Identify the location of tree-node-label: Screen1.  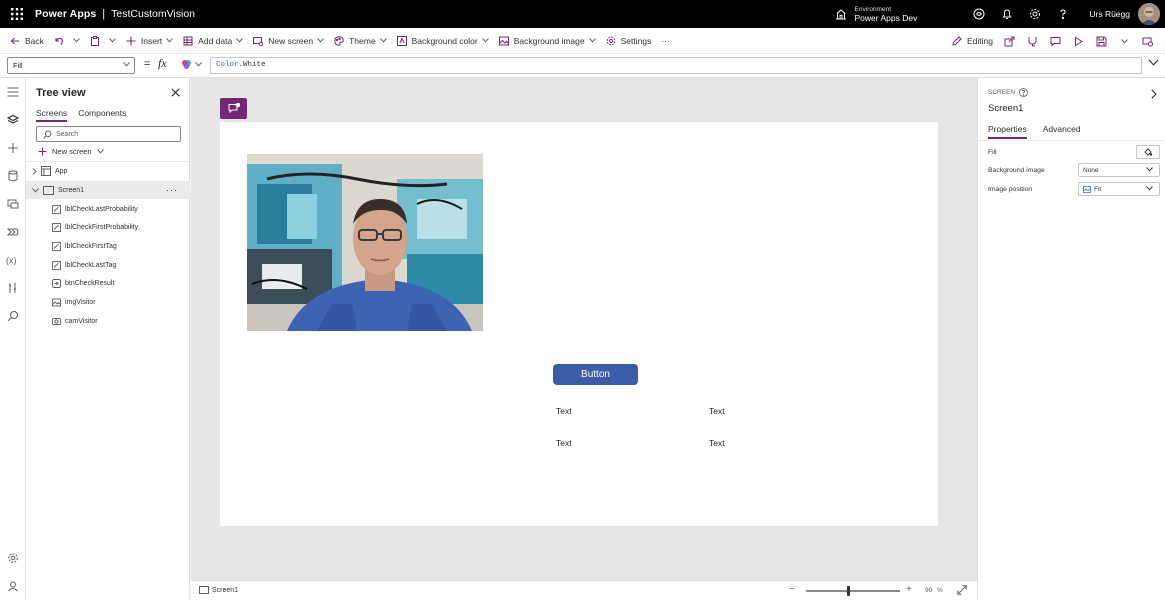
(71, 190).